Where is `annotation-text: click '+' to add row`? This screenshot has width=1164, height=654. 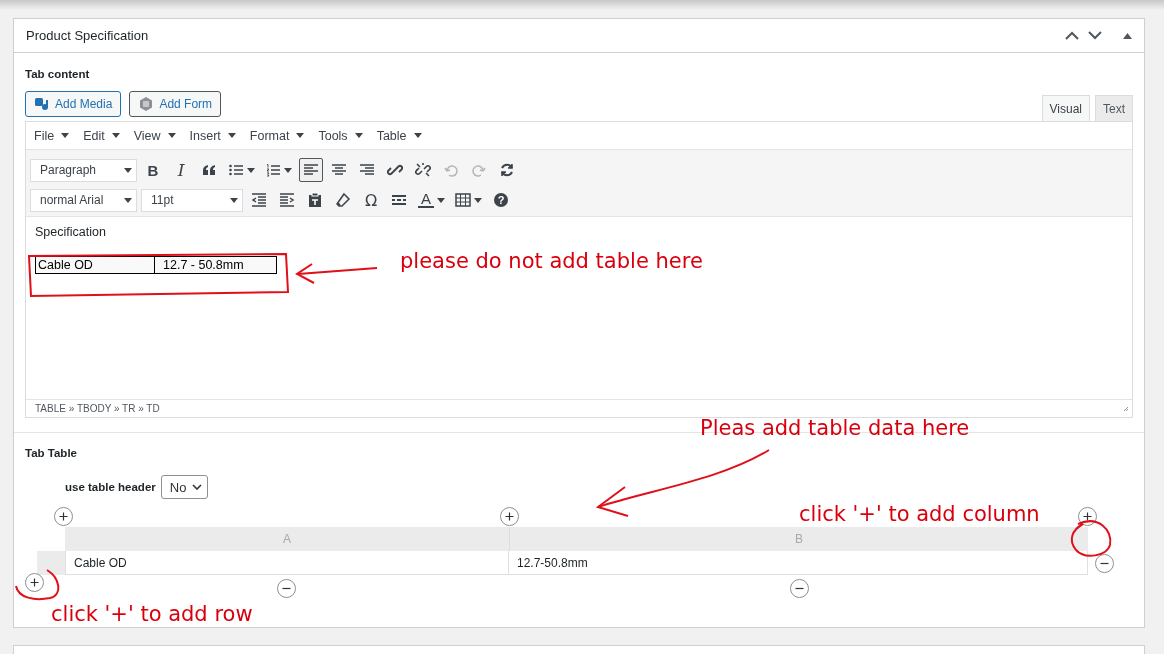
annotation-text: click '+' to add row is located at coordinates (152, 614).